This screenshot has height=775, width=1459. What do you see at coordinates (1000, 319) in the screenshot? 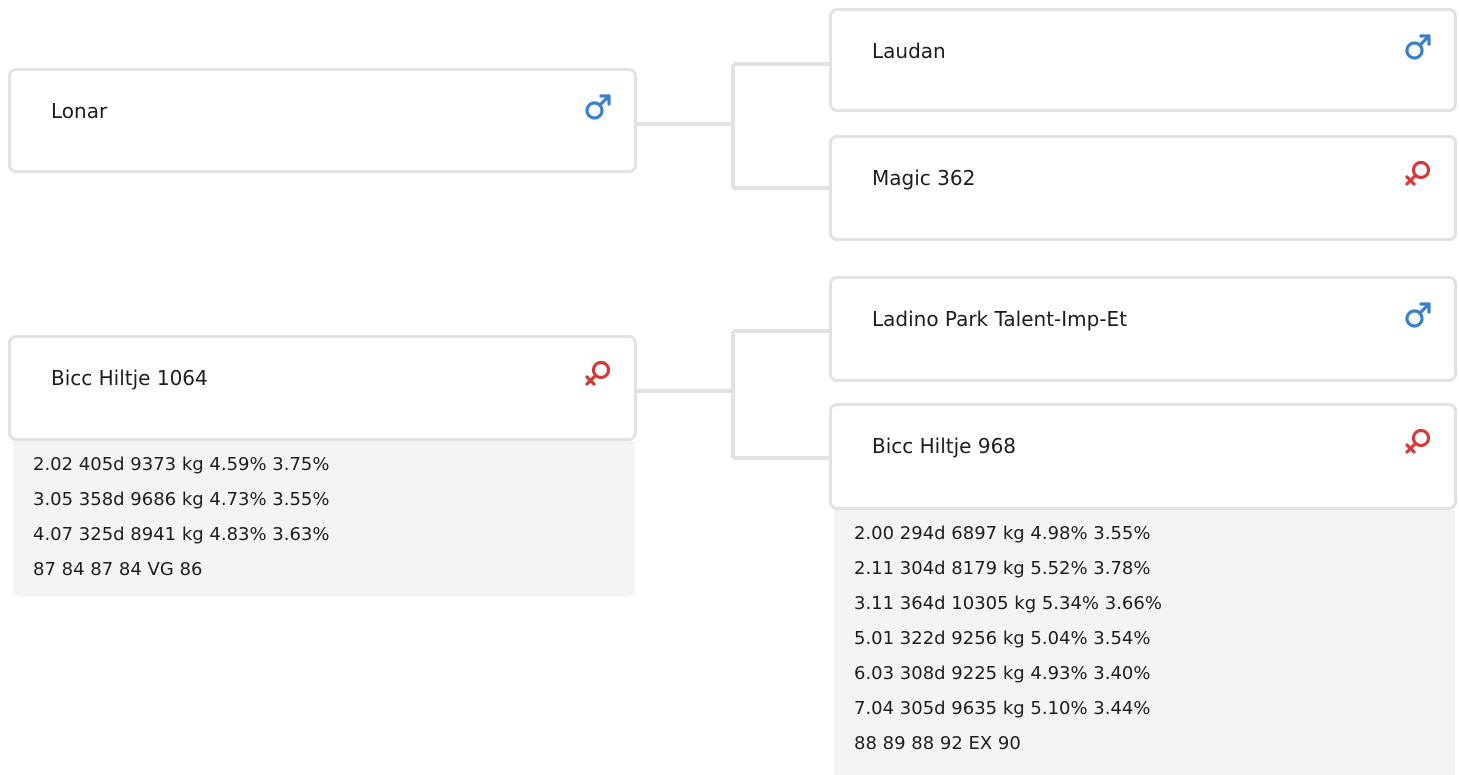
I see `dam-sire-name: Ladino Park Talent-Imp-Et` at bounding box center [1000, 319].